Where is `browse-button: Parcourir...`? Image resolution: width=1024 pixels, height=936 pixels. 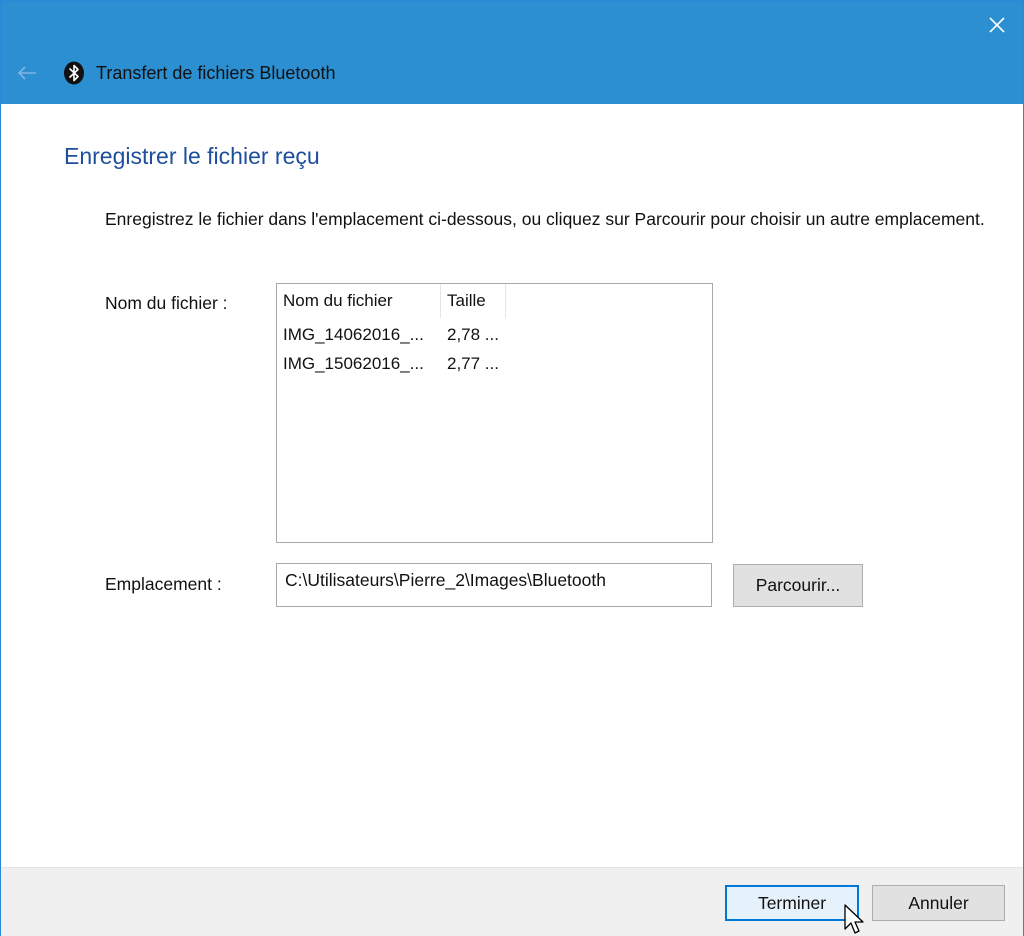 browse-button: Parcourir... is located at coordinates (798, 585).